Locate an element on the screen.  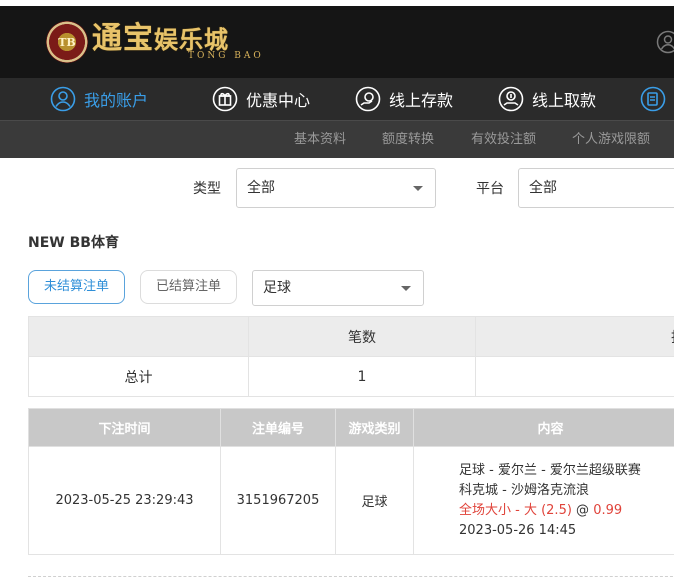
nav-deposit: 线上存款 is located at coordinates (404, 99).